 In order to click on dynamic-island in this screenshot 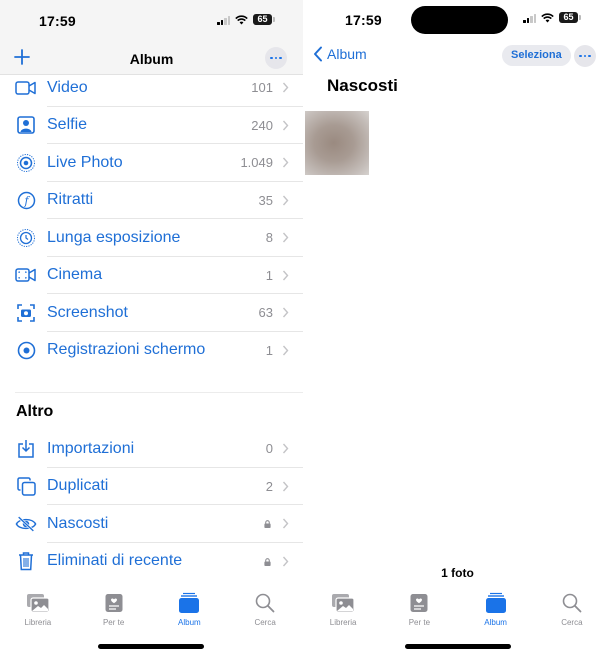, I will do `click(459, 20)`.